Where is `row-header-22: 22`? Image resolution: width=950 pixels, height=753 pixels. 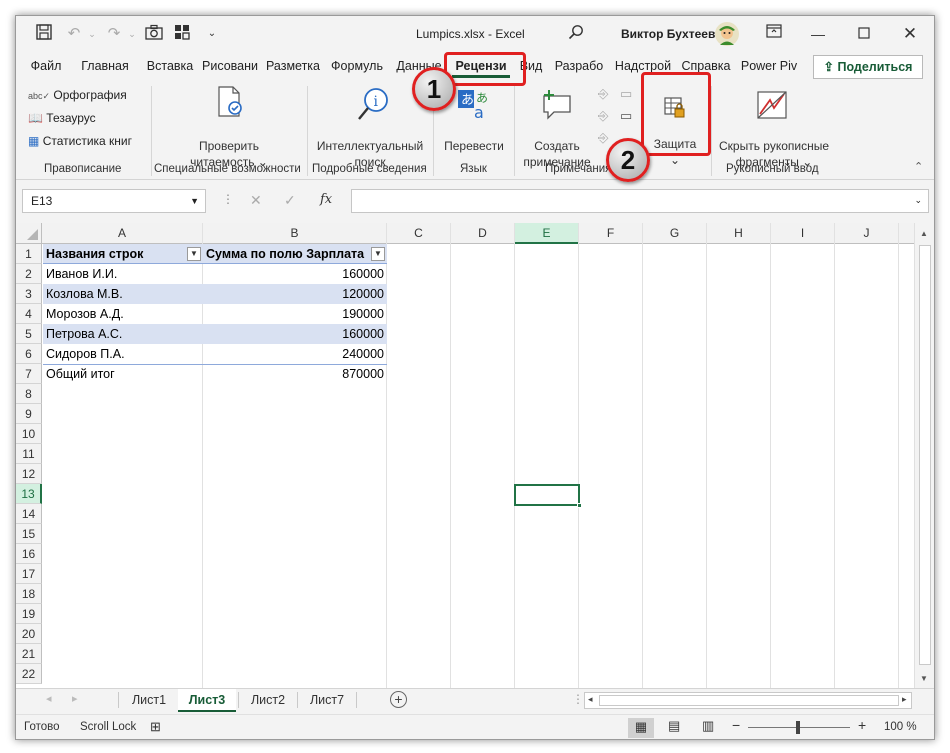
row-header-22: 22 is located at coordinates (29, 674).